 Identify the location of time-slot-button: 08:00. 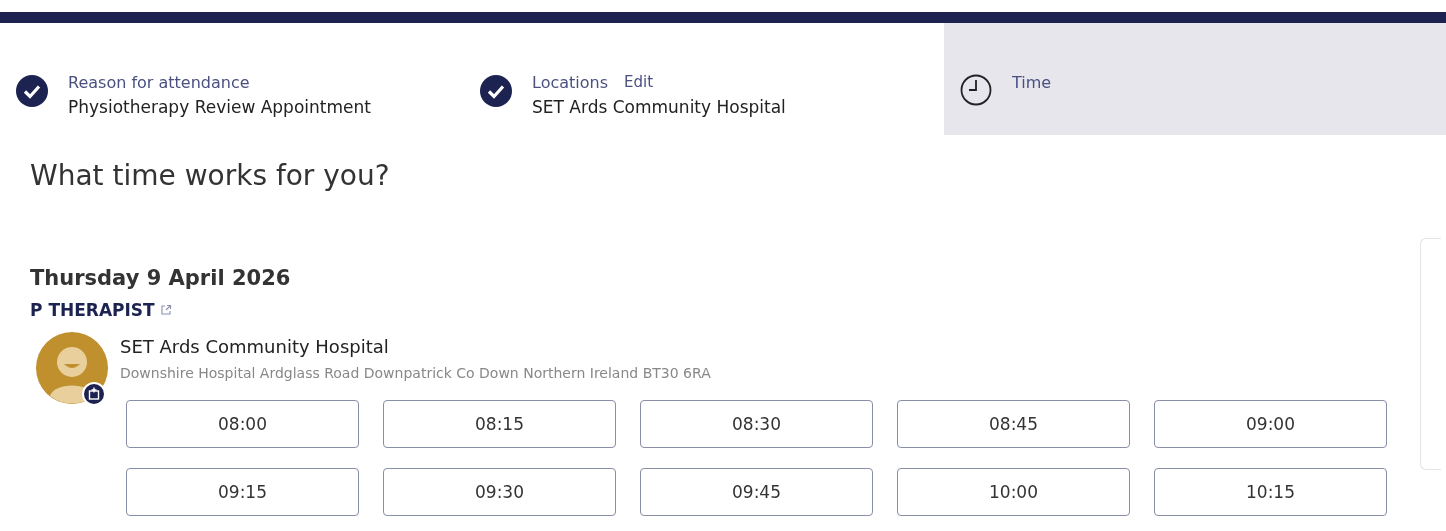
(242, 424).